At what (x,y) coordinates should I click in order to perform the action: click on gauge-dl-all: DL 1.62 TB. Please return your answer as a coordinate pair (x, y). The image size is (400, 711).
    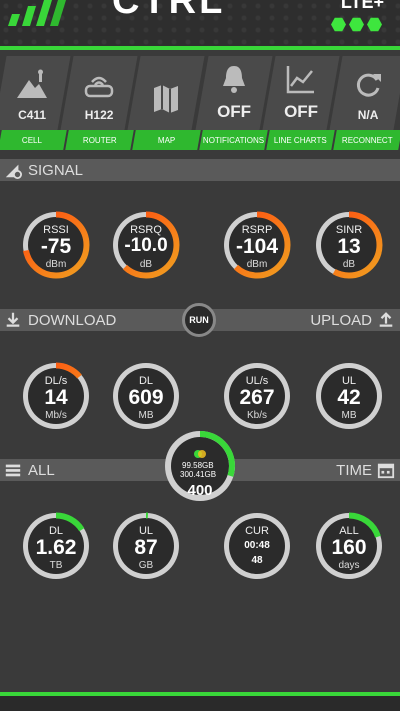
    Looking at the image, I should click on (56, 546).